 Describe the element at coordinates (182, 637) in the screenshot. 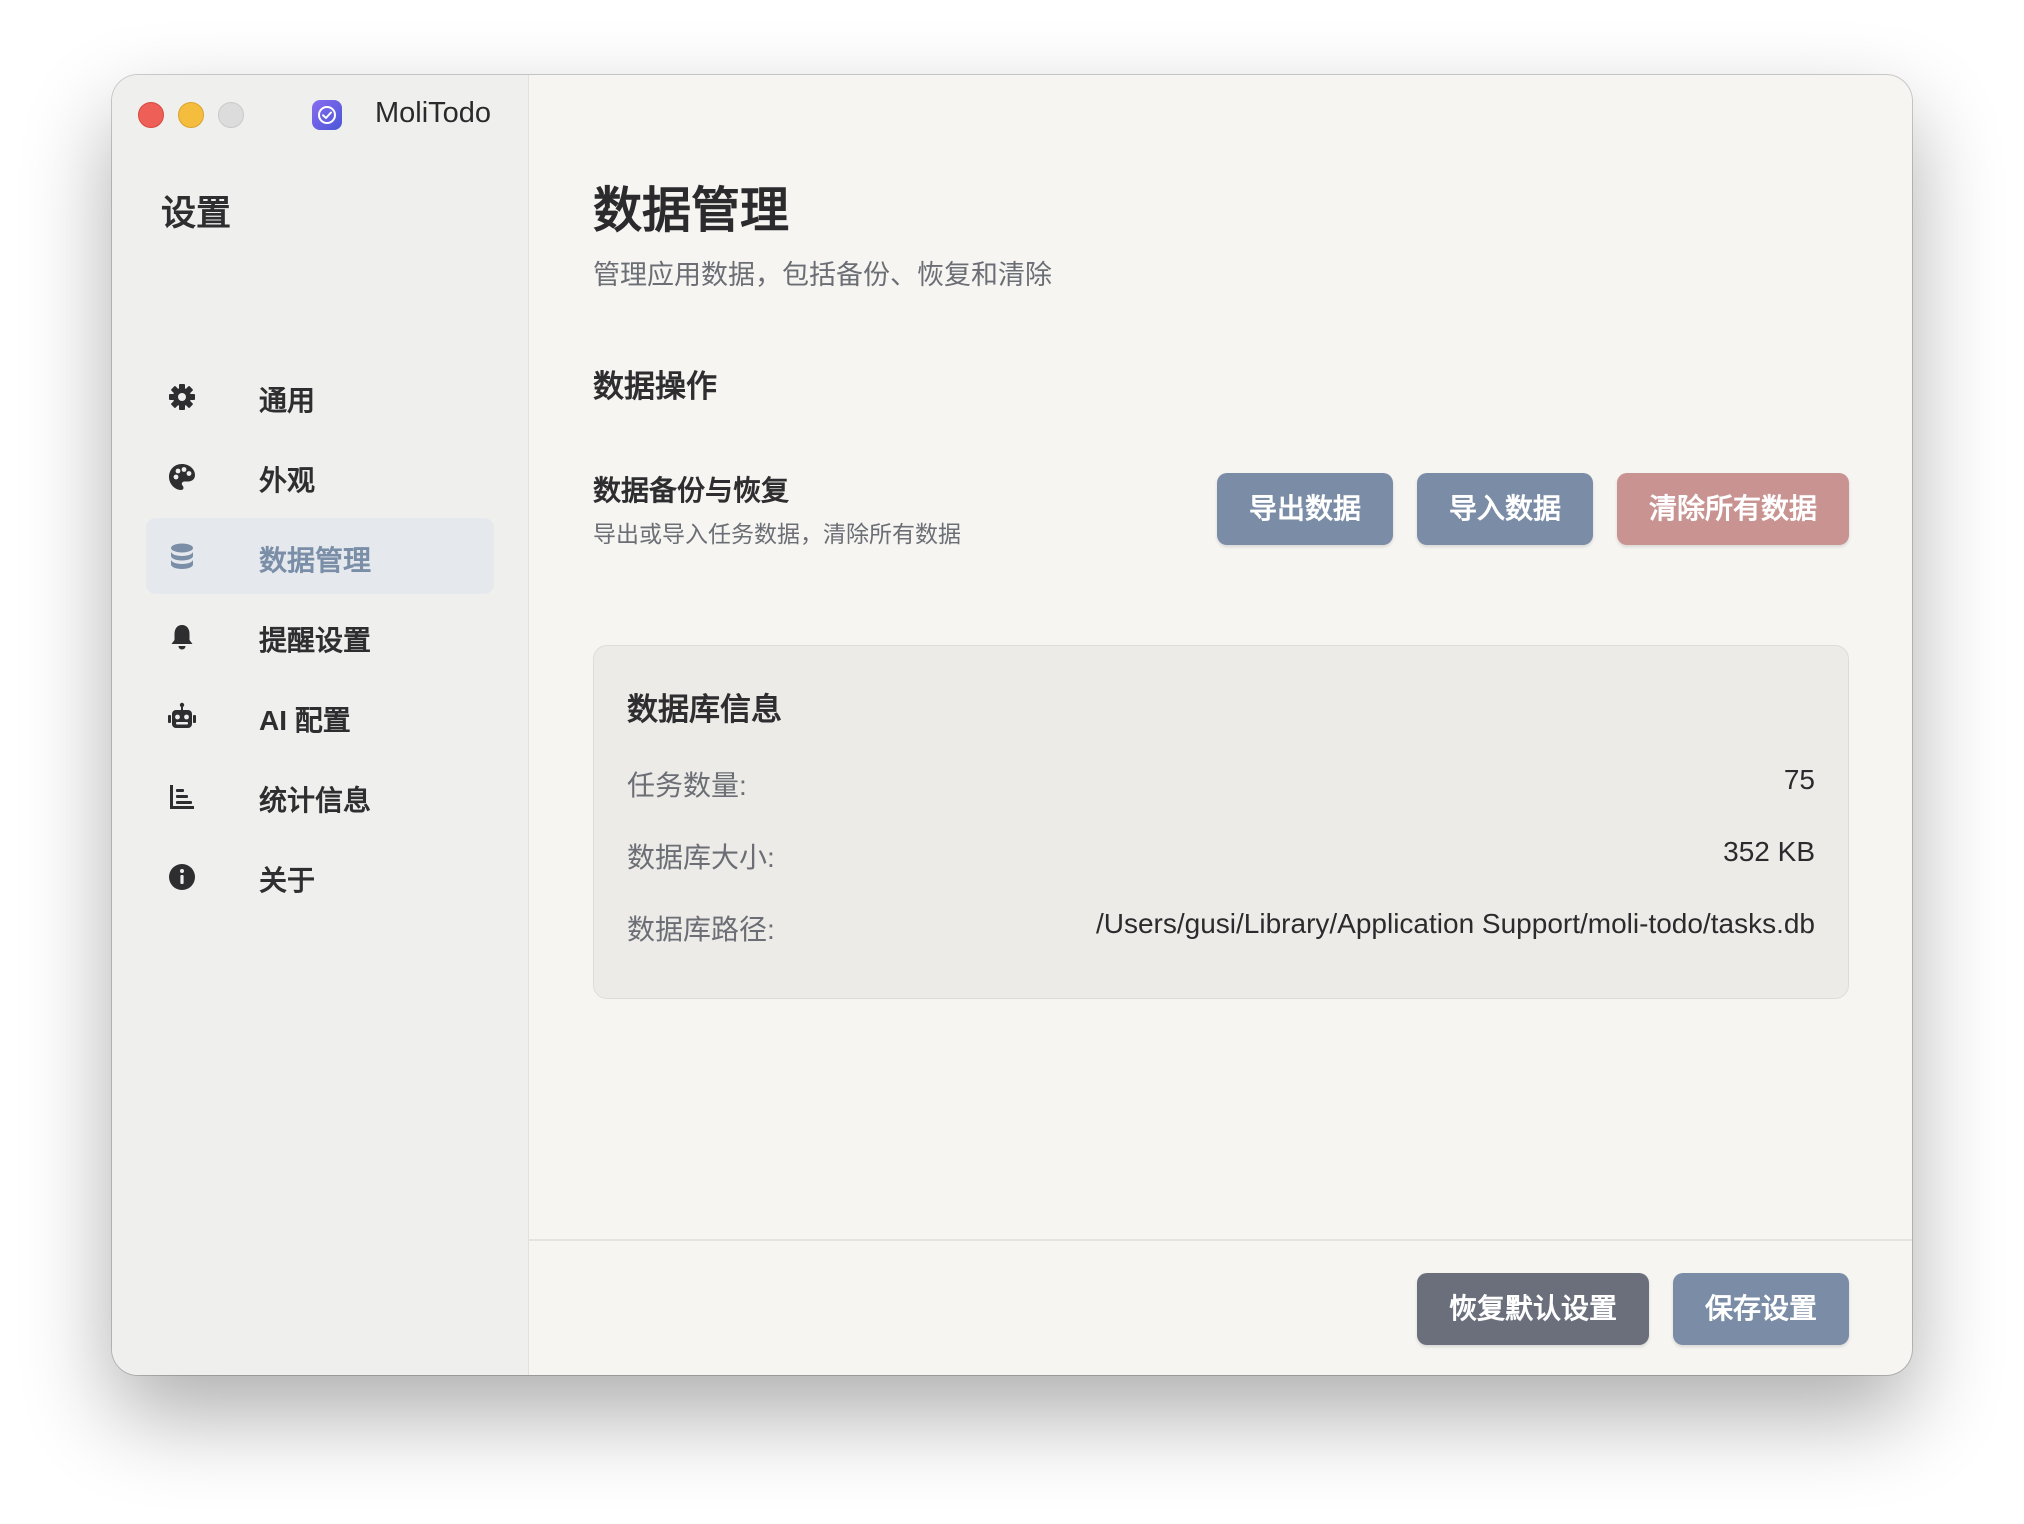

I see `bell-icon` at that location.